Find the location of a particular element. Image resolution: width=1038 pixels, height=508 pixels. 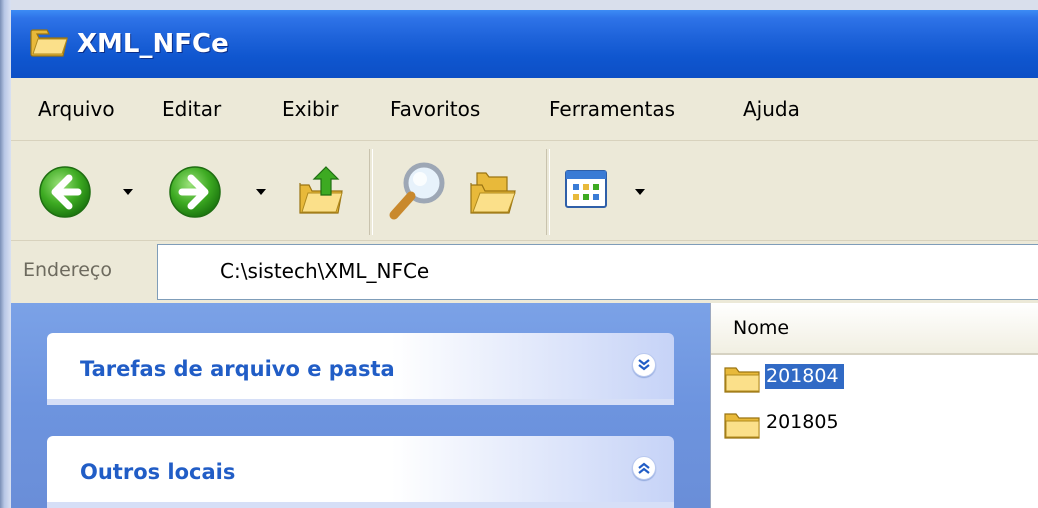

menu-editar: Editar is located at coordinates (191, 109).